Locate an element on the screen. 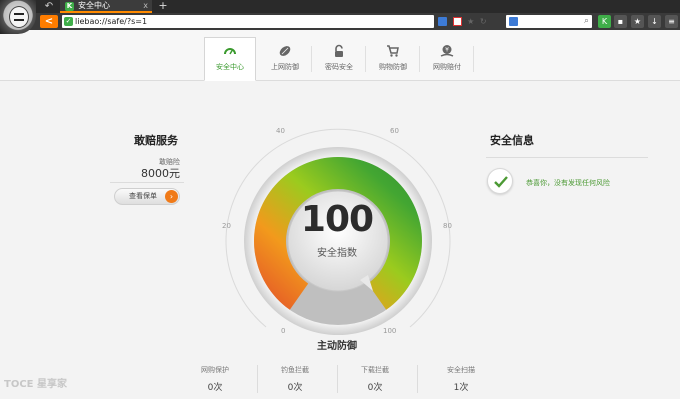 This screenshot has height=399, width=680. browser-tab: K 安全中心 x is located at coordinates (106, 6).